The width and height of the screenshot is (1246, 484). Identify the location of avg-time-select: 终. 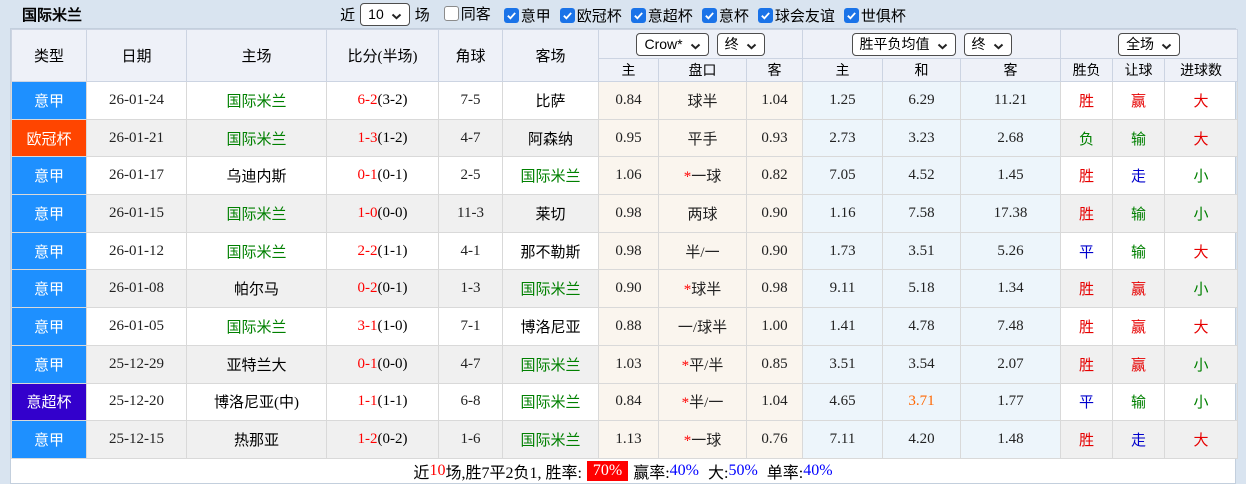
(987, 44).